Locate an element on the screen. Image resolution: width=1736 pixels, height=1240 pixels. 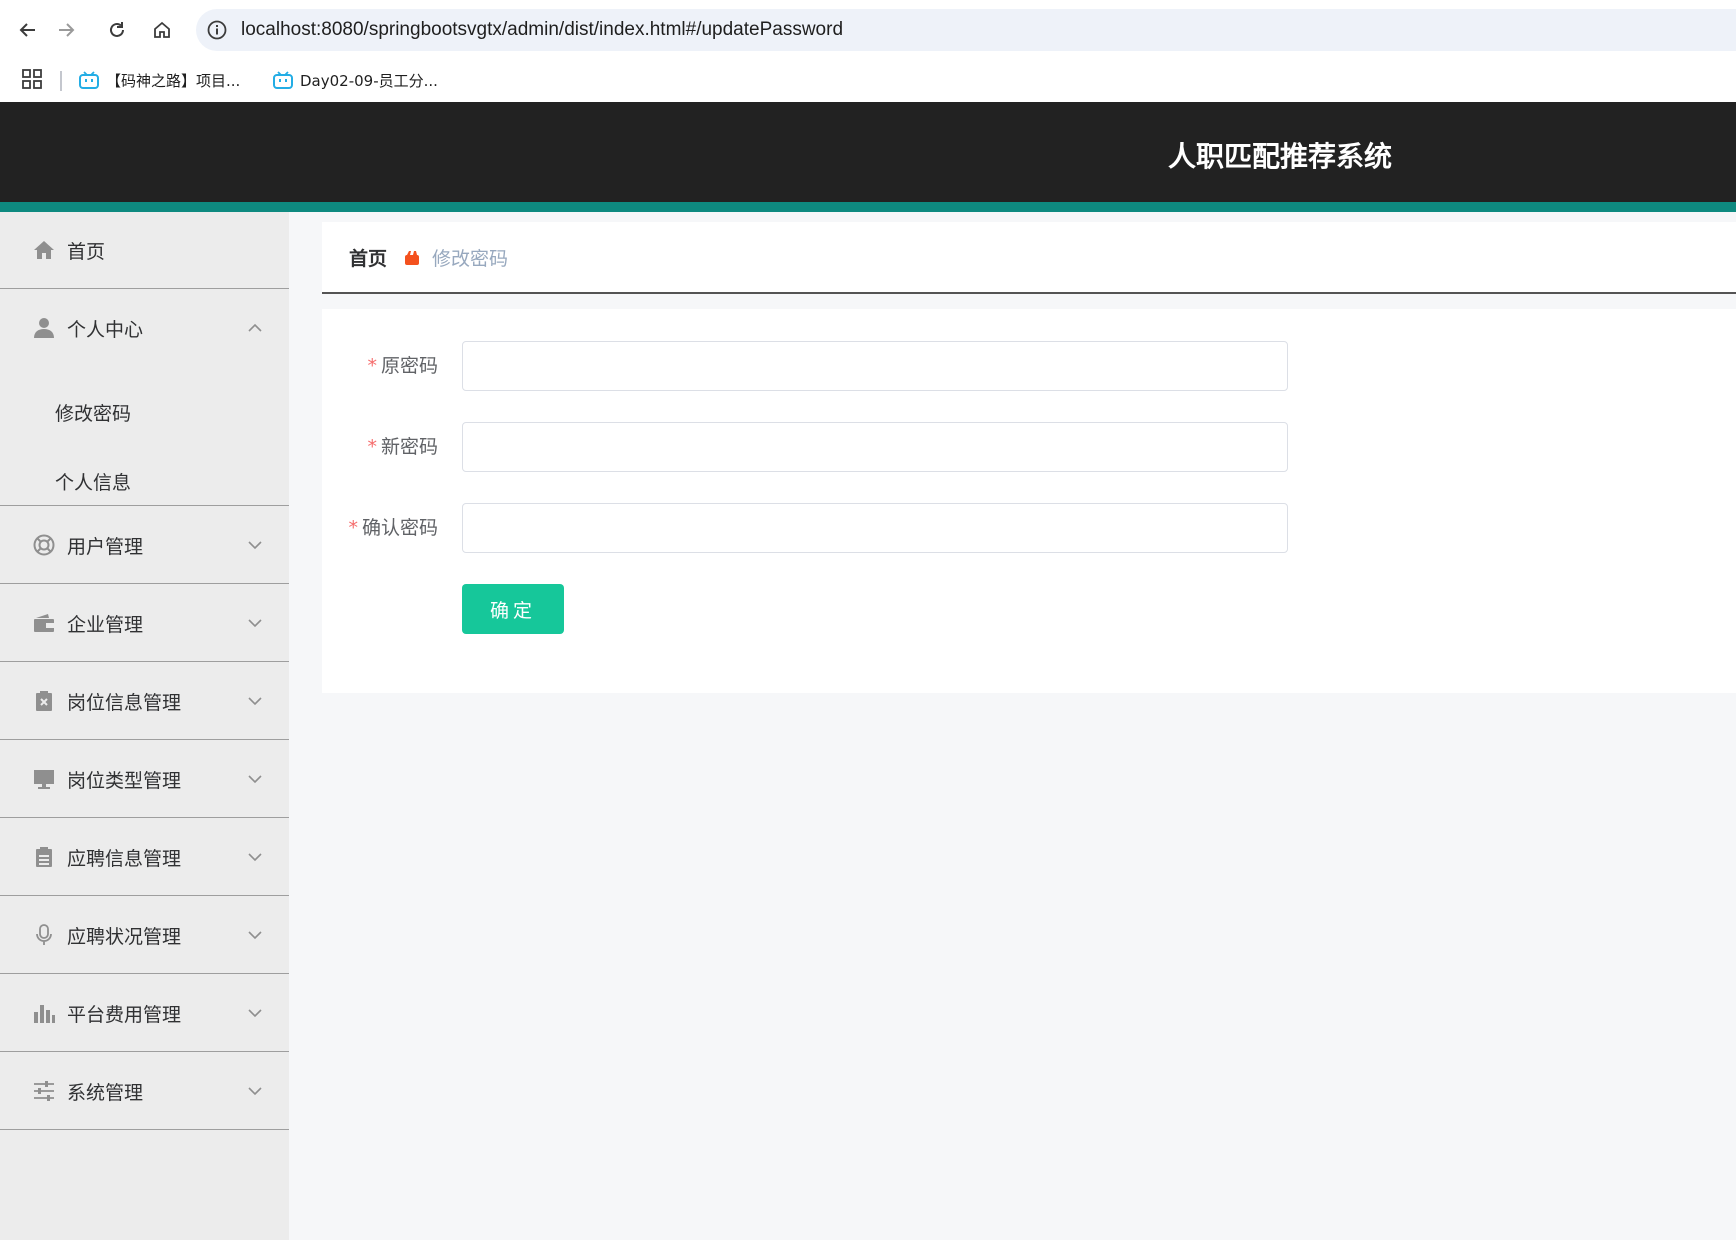
new-password-input is located at coordinates (875, 447).